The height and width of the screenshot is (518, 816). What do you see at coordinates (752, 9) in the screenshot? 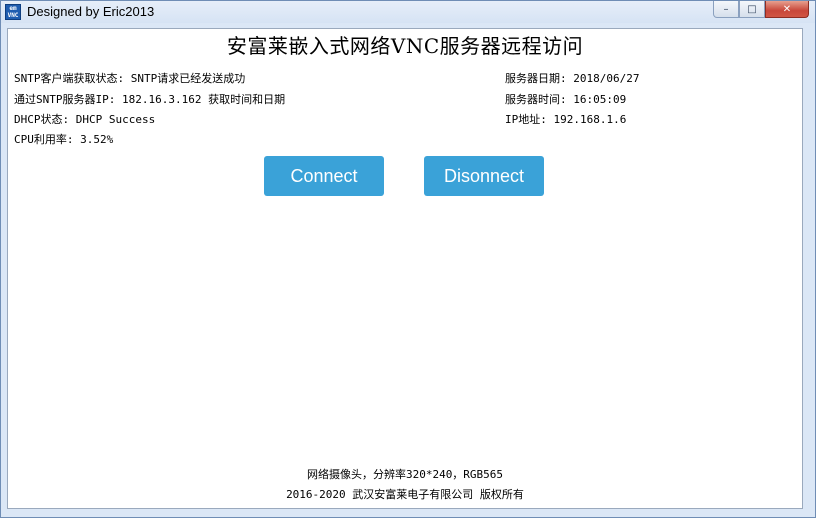
I see `maximize-button: □` at bounding box center [752, 9].